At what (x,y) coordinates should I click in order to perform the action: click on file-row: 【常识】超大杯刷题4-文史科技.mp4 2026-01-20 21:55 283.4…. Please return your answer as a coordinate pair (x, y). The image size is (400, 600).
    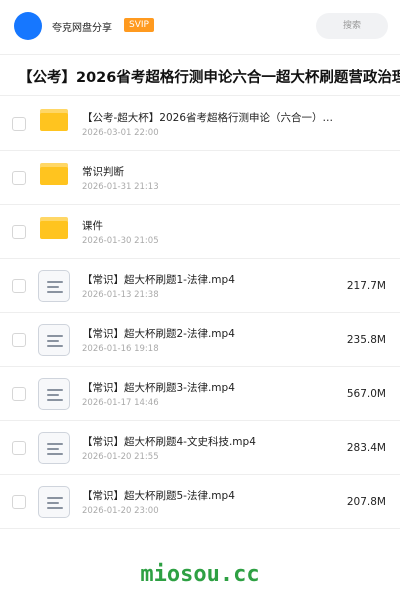
    Looking at the image, I should click on (200, 448).